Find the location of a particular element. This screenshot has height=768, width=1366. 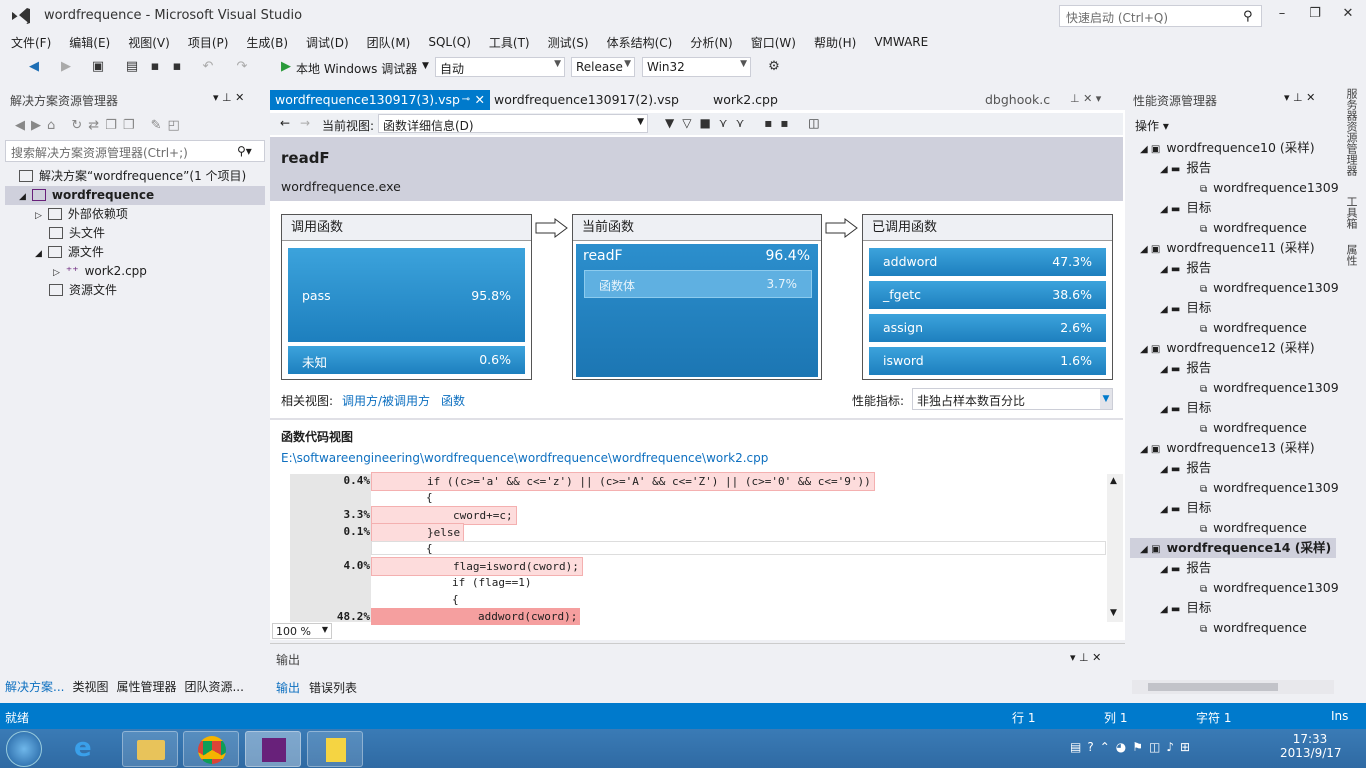

tree-project: ◢ wordfrequence is located at coordinates (135, 195).